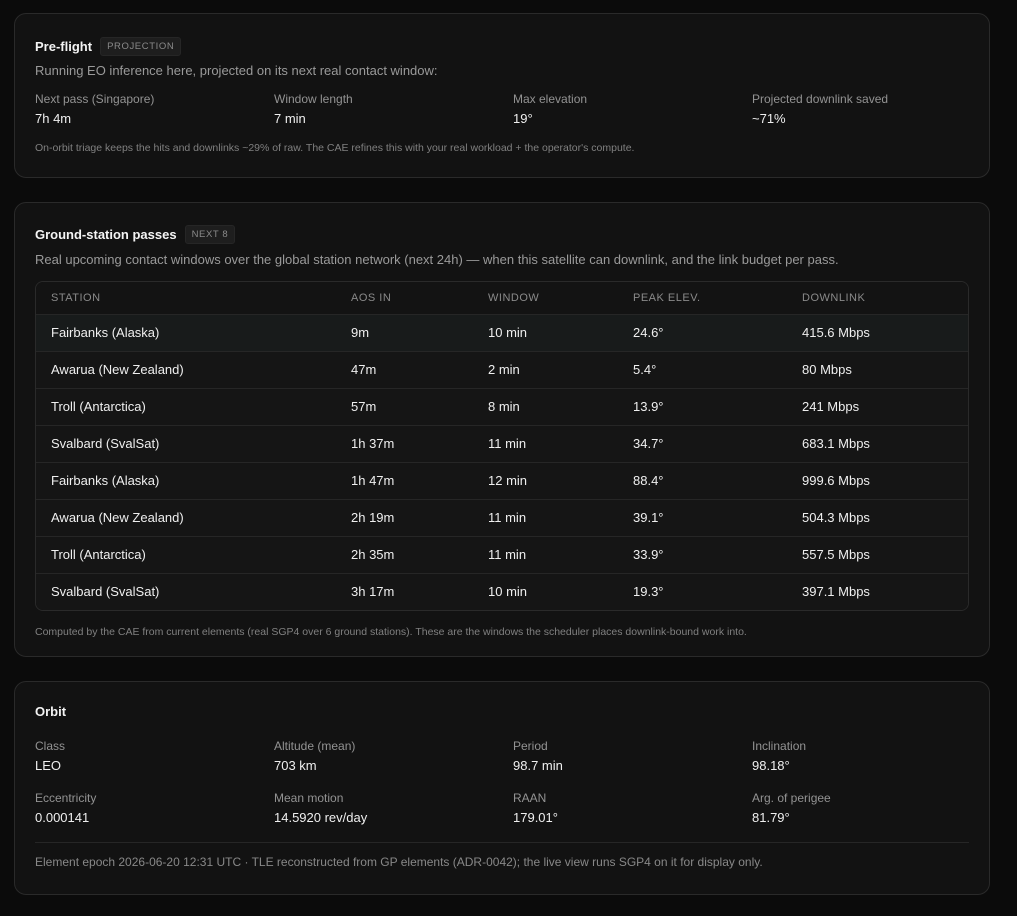  Describe the element at coordinates (309, 798) in the screenshot. I see `stat-label: Mean motion` at that location.